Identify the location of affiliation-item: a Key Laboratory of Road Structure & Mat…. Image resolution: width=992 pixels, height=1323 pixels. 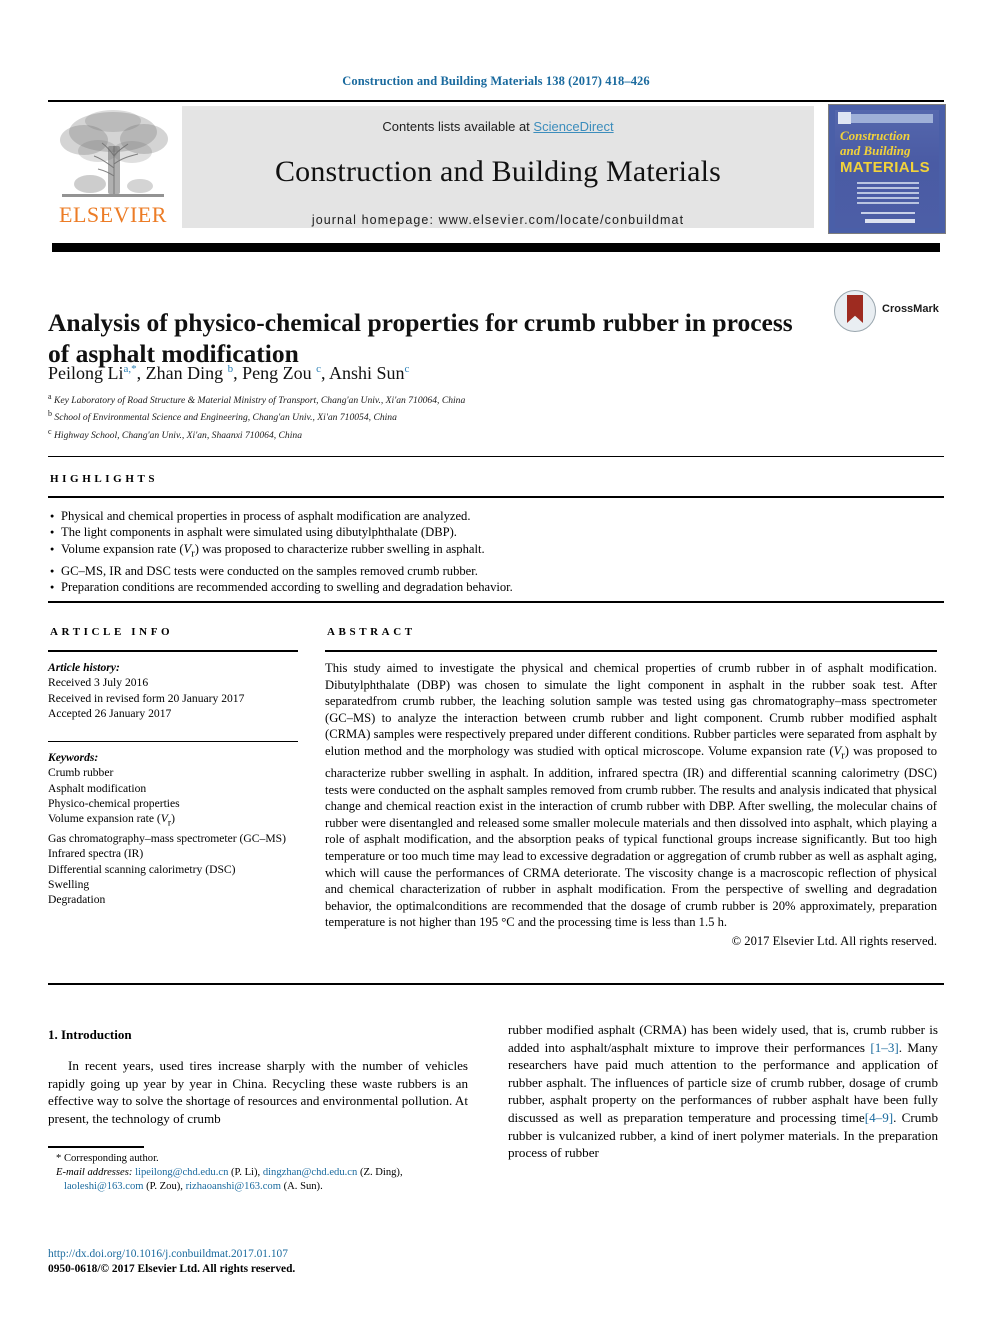
(257, 399).